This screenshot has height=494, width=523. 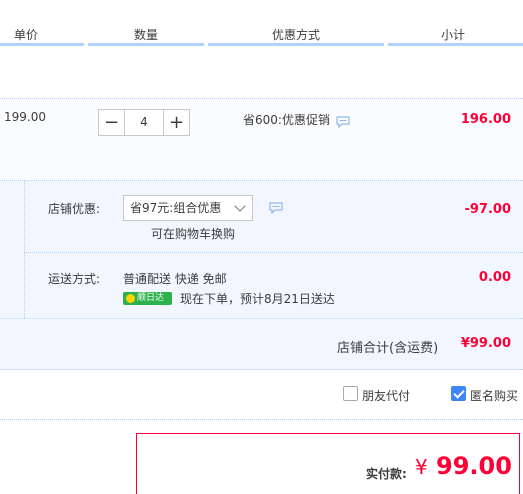 What do you see at coordinates (74, 279) in the screenshot?
I see `shipping-label: 运送方式:` at bounding box center [74, 279].